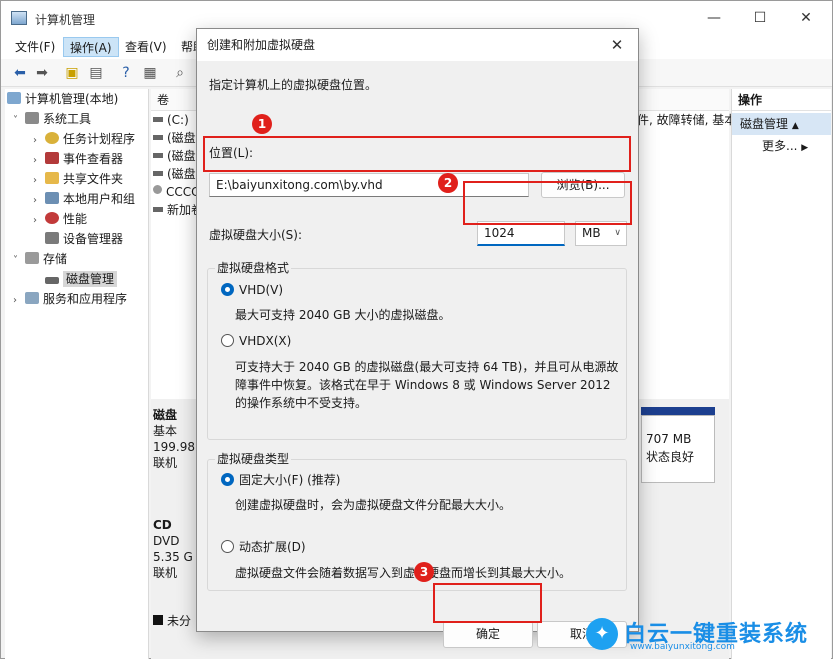 This screenshot has width=833, height=659. Describe the element at coordinates (70, 299) in the screenshot. I see `tree-services: › 服务和应用程序` at that location.